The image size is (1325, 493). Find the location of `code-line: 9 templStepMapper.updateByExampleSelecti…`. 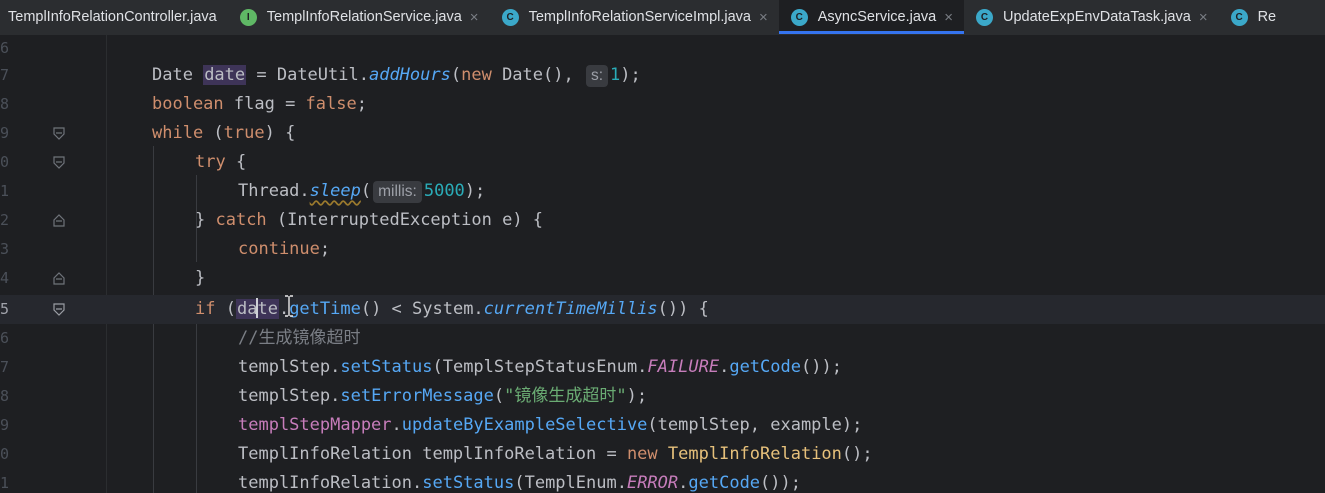

code-line: 9 templStepMapper.updateByExampleSelecti… is located at coordinates (662, 425).